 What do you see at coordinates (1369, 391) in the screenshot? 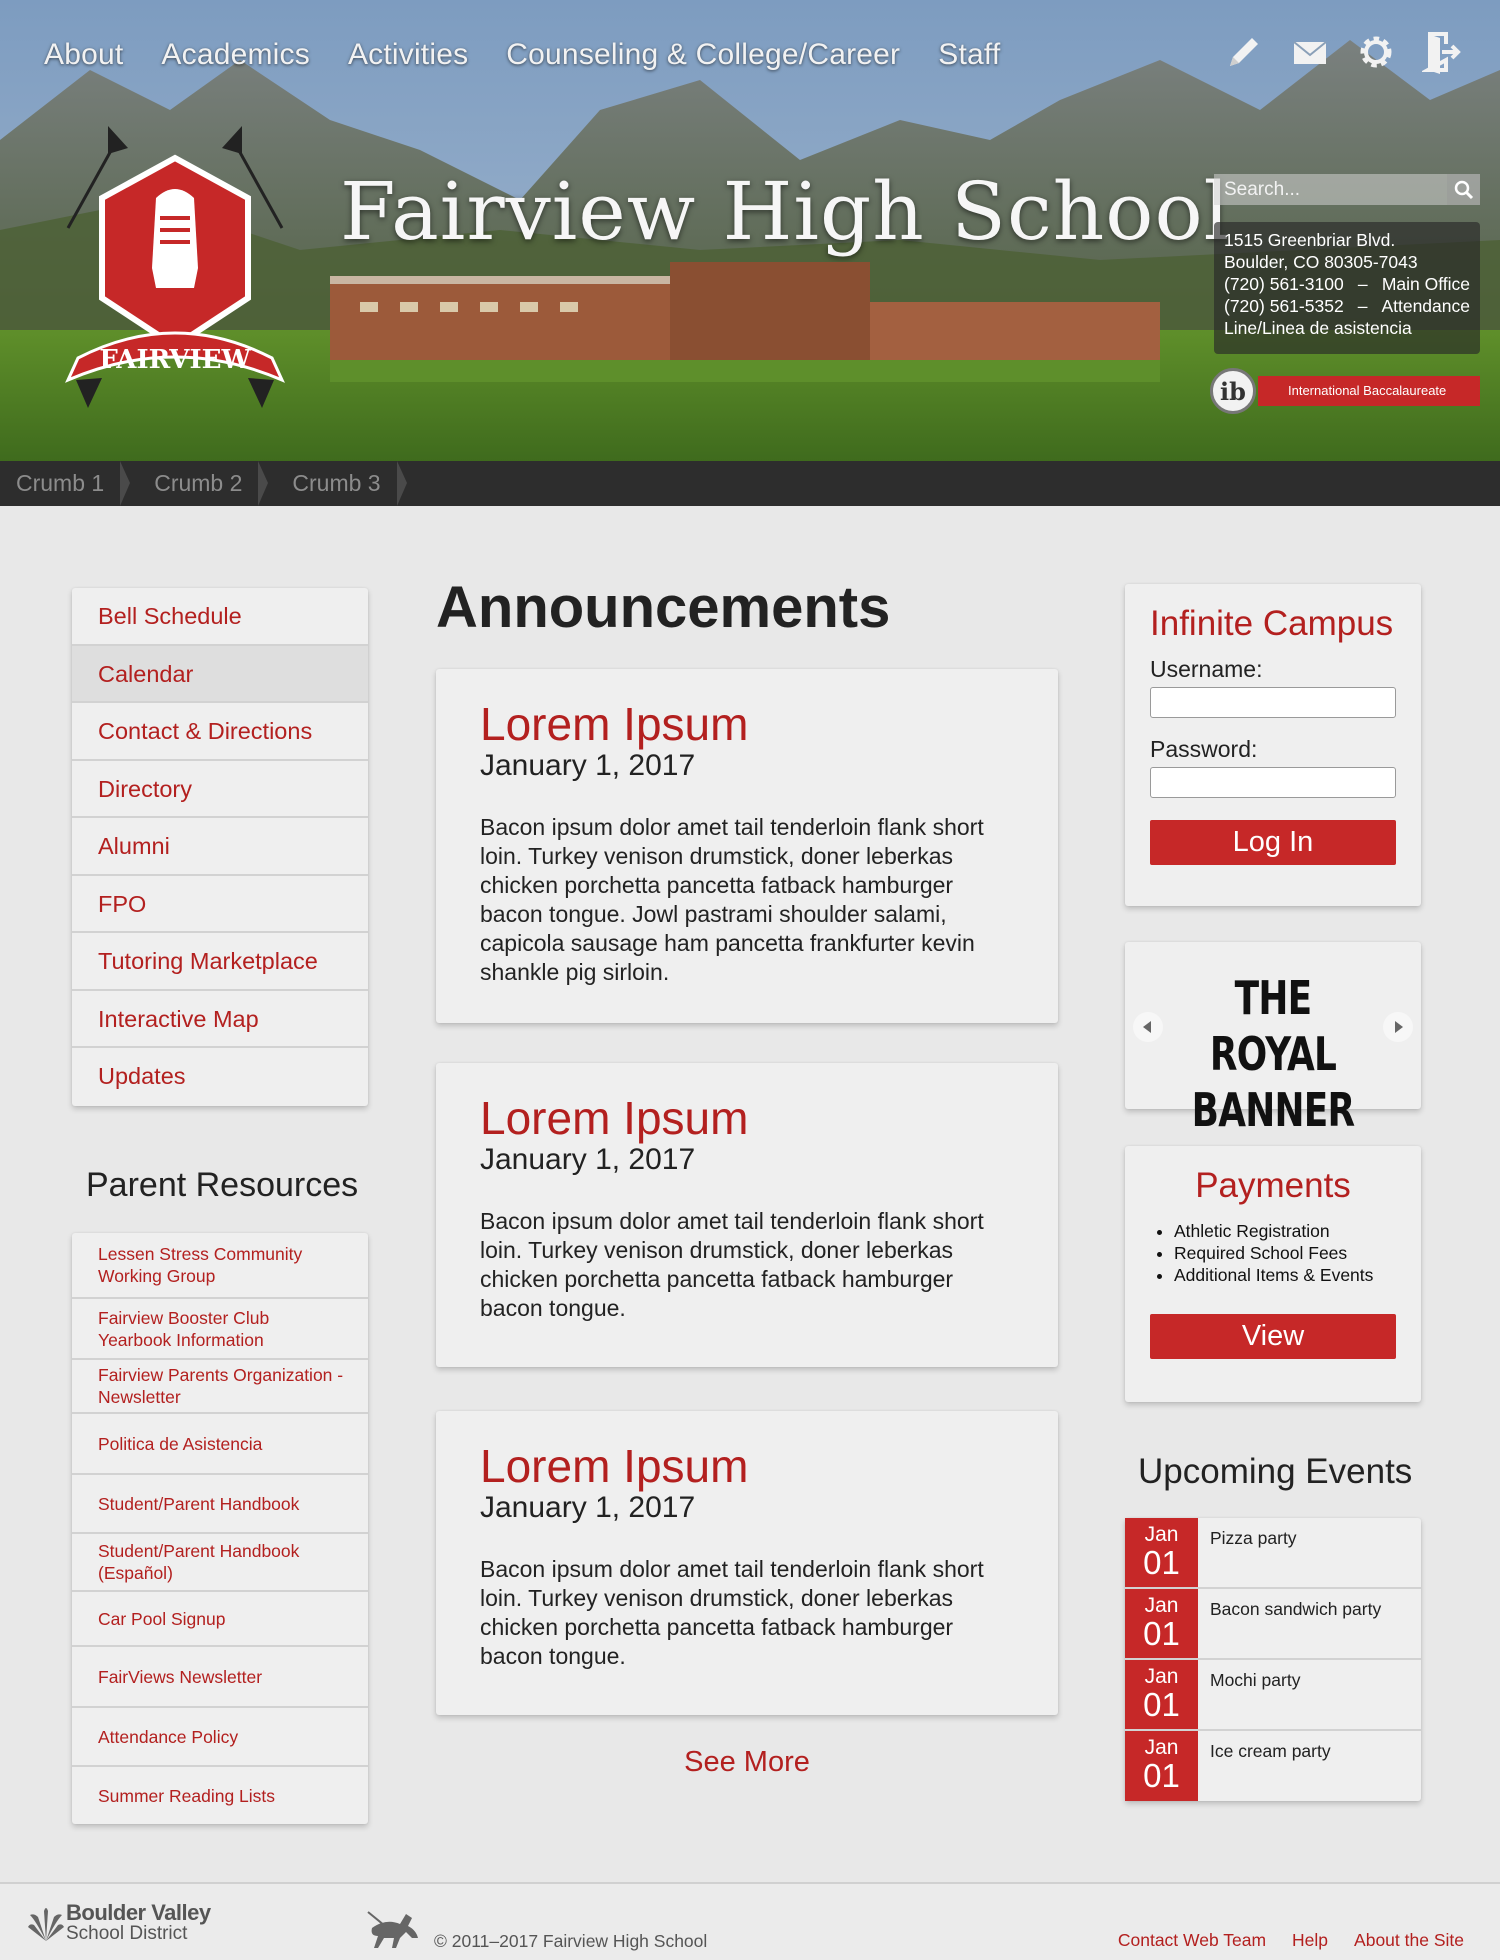
I see `ib-link: International Baccalaureate` at bounding box center [1369, 391].